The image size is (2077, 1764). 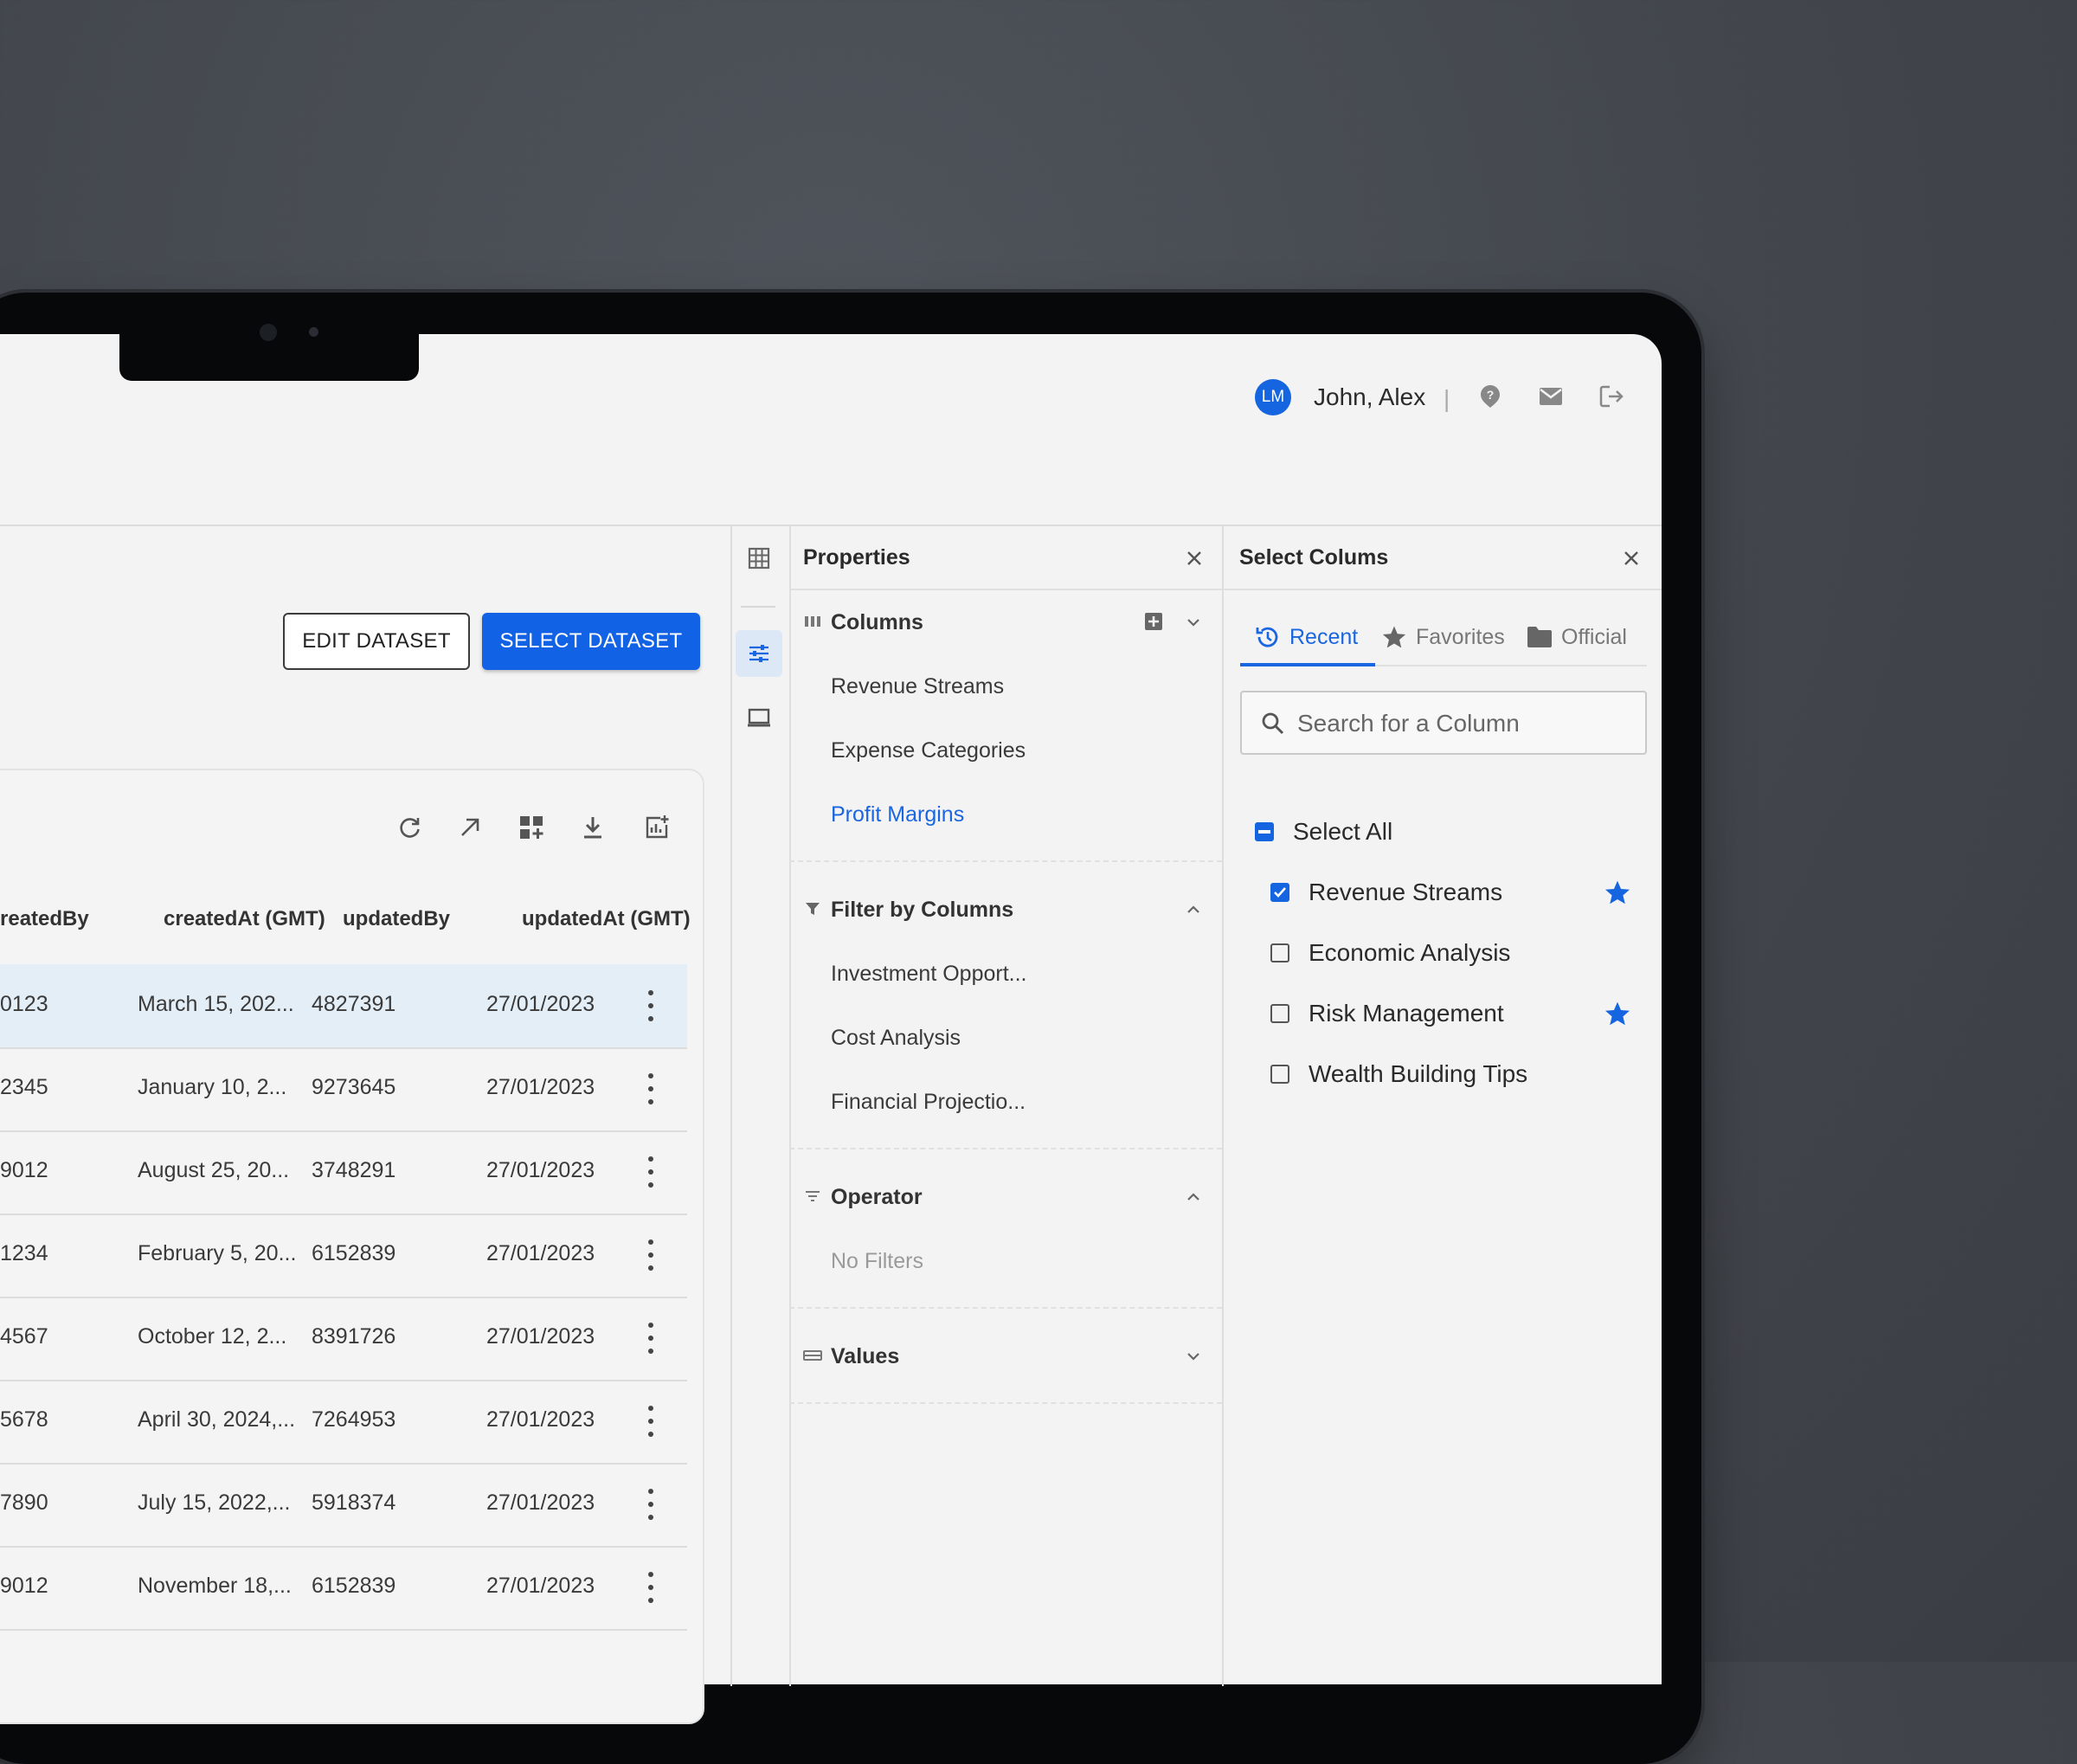 What do you see at coordinates (593, 827) in the screenshot?
I see `download-icon` at bounding box center [593, 827].